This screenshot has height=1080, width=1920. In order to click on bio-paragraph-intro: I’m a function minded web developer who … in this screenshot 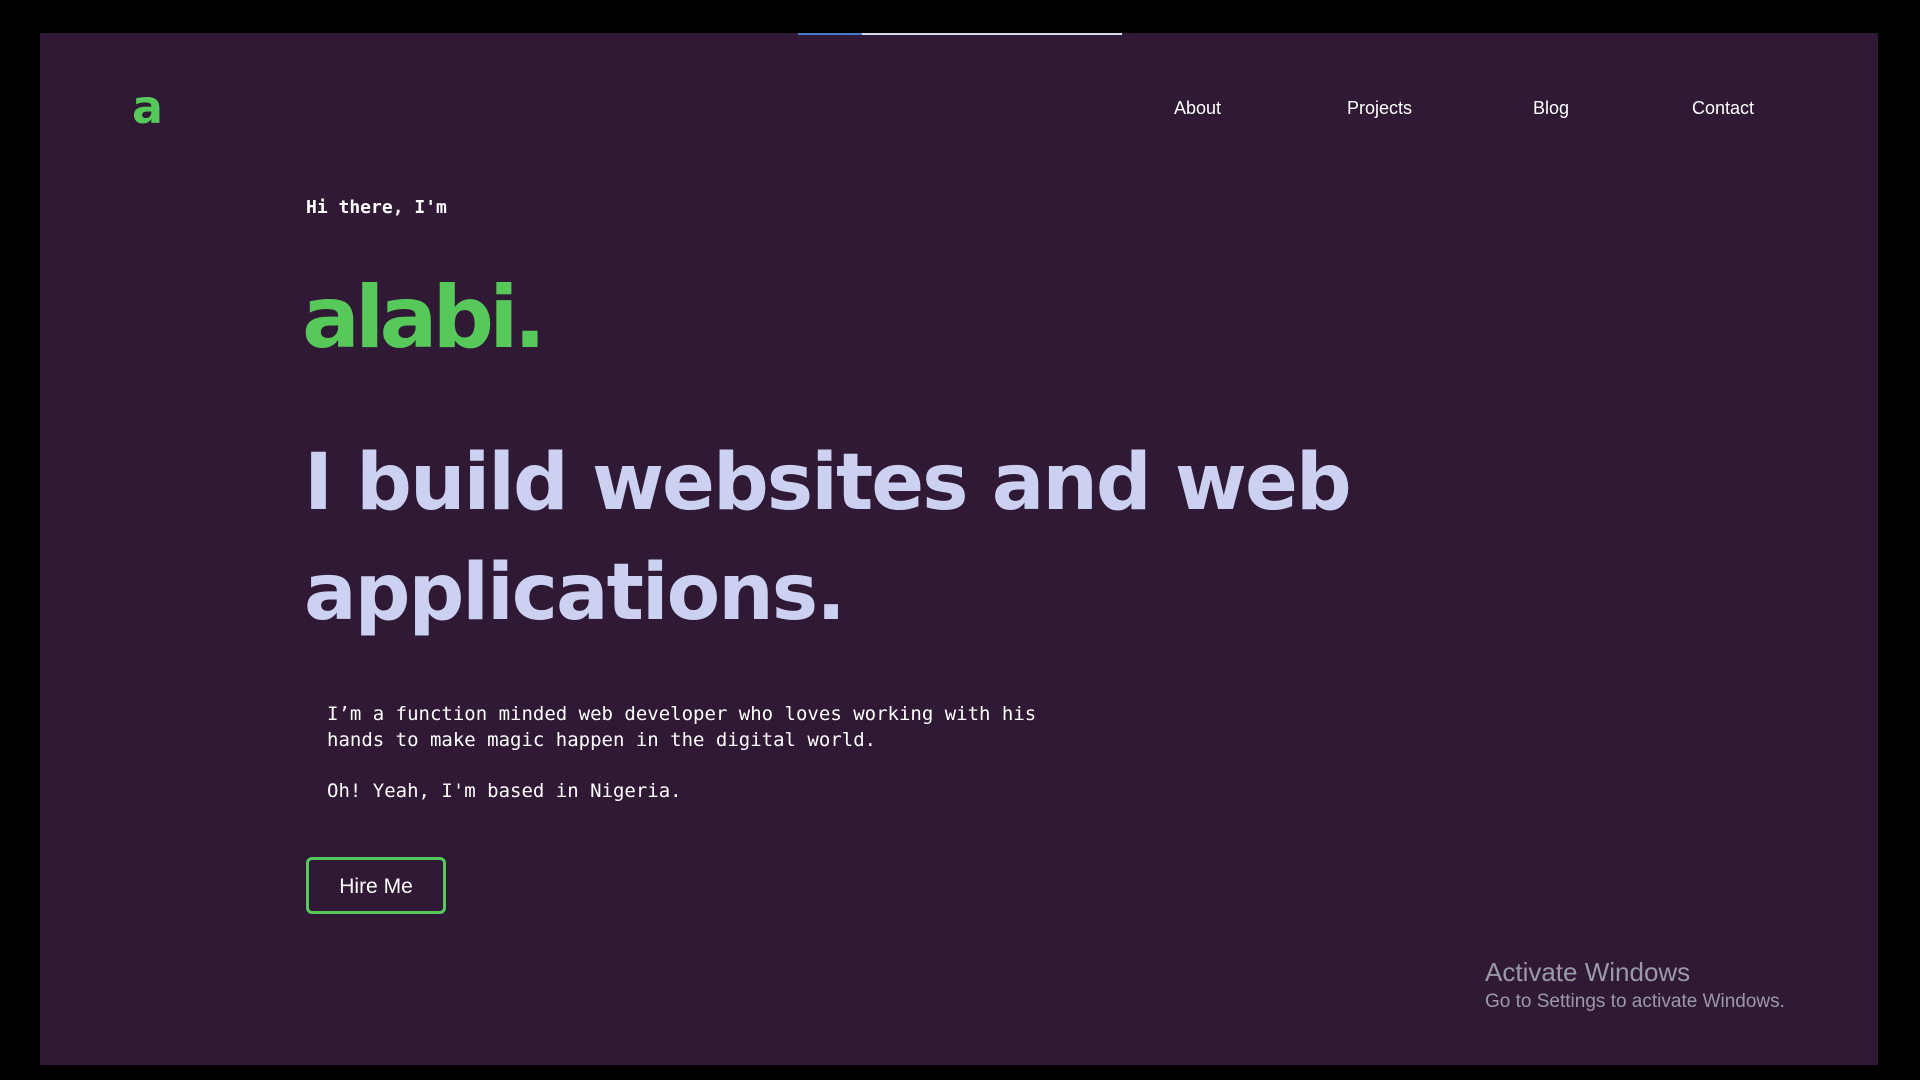, I will do `click(682, 727)`.